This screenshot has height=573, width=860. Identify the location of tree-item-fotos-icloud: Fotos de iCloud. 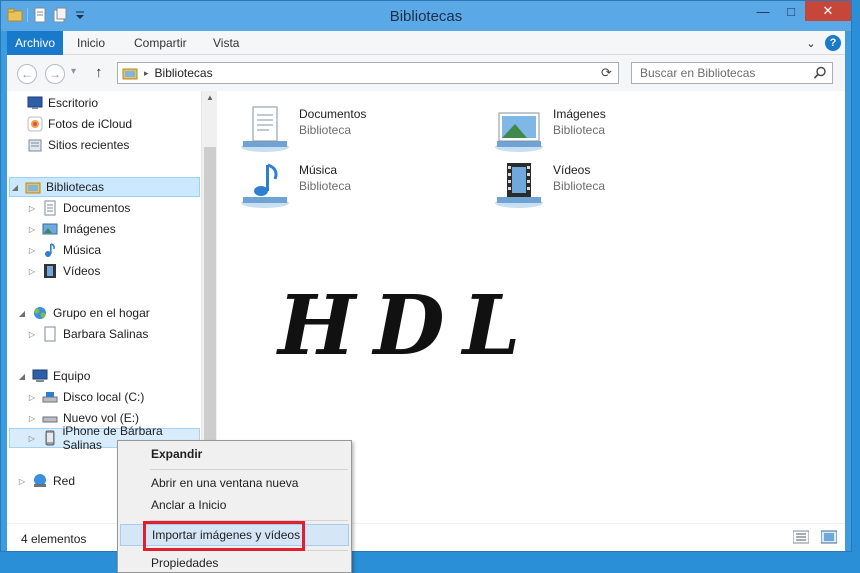
(79, 124).